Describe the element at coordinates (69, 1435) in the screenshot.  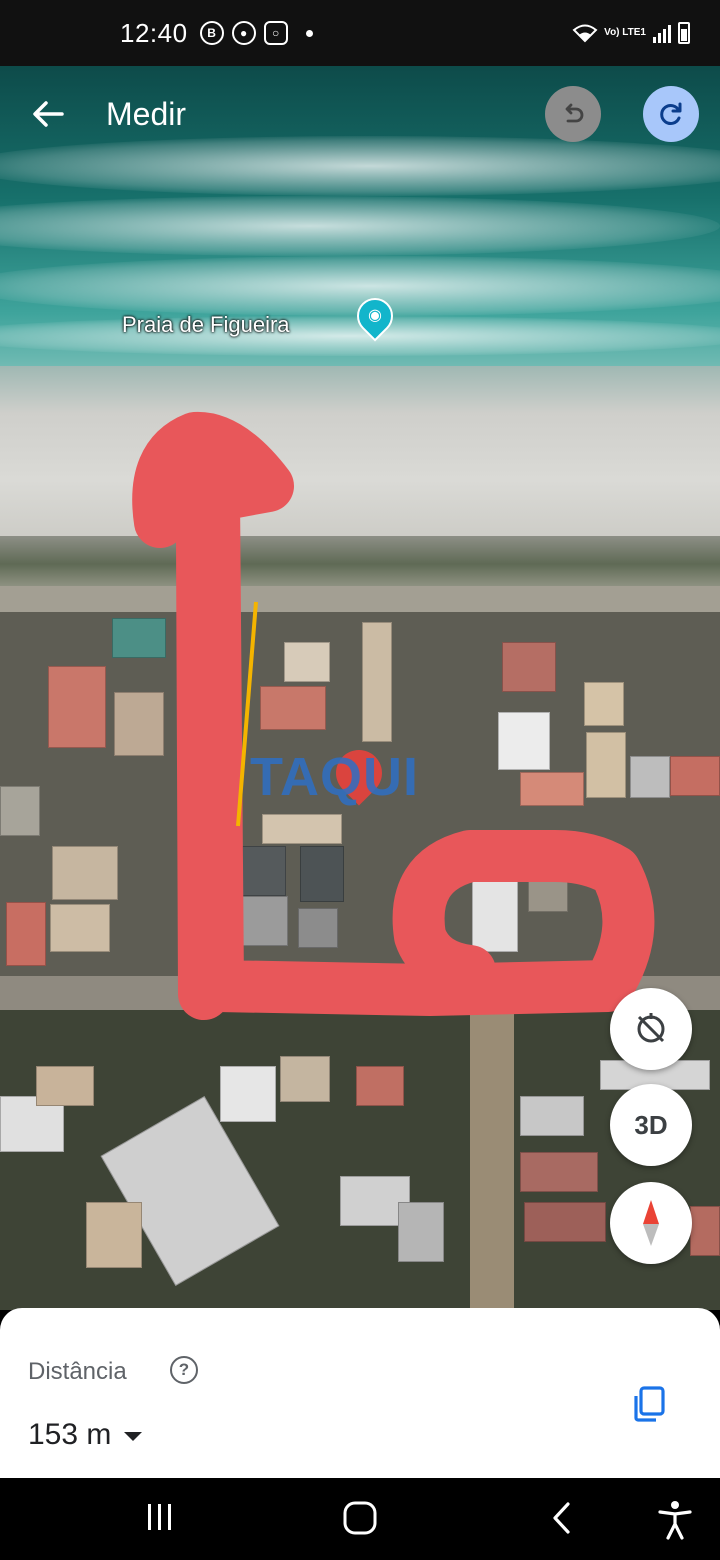
I see `distance-value: 153 m` at that location.